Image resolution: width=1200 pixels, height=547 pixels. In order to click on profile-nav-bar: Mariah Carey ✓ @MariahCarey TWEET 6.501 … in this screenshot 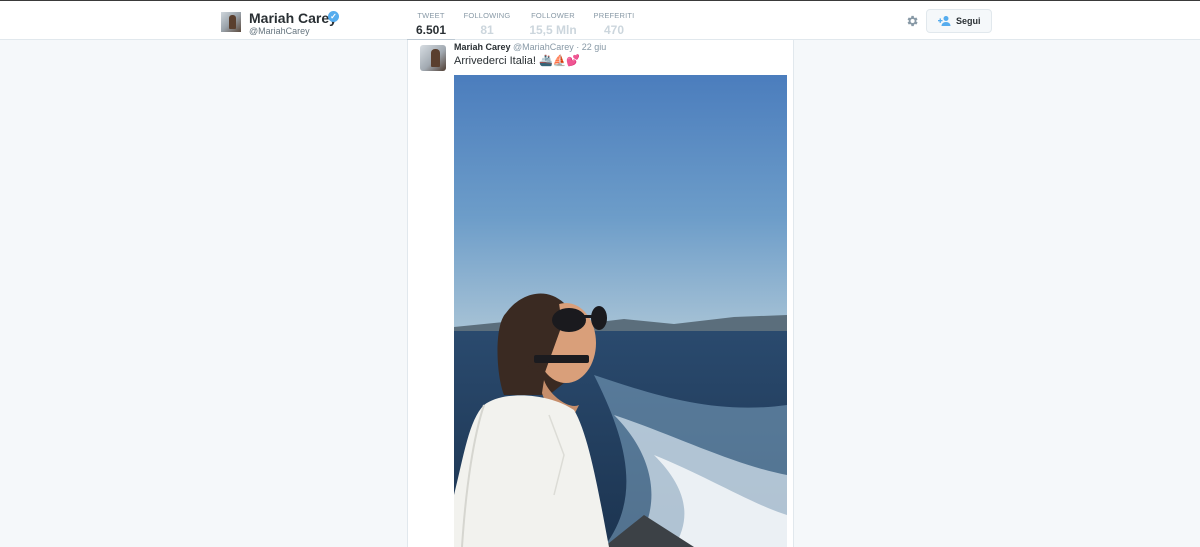, I will do `click(600, 21)`.